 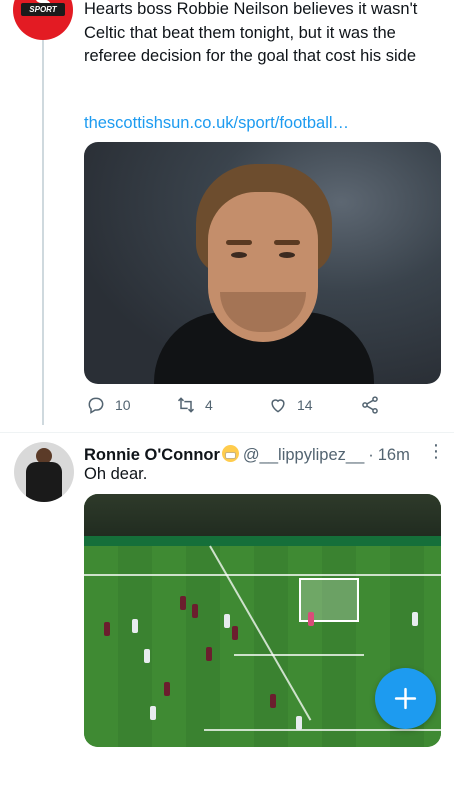 What do you see at coordinates (287, 255) in the screenshot?
I see `photo-eye-right` at bounding box center [287, 255].